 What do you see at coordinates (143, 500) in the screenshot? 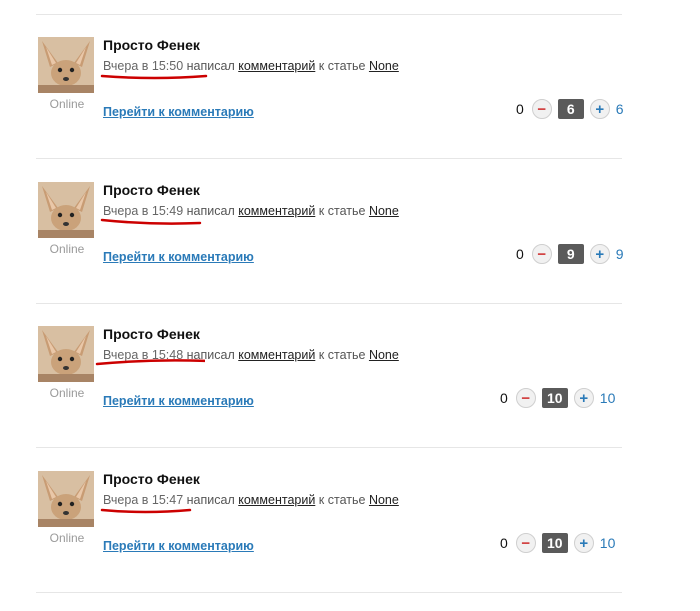
I see `timestamp: Вчера в 15:47` at bounding box center [143, 500].